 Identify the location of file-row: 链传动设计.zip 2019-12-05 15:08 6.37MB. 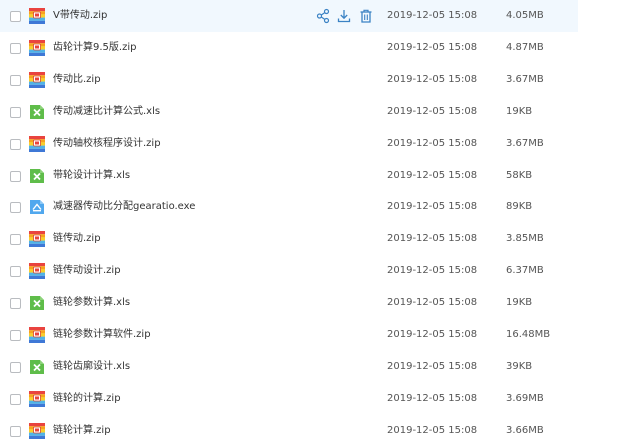
(289, 271).